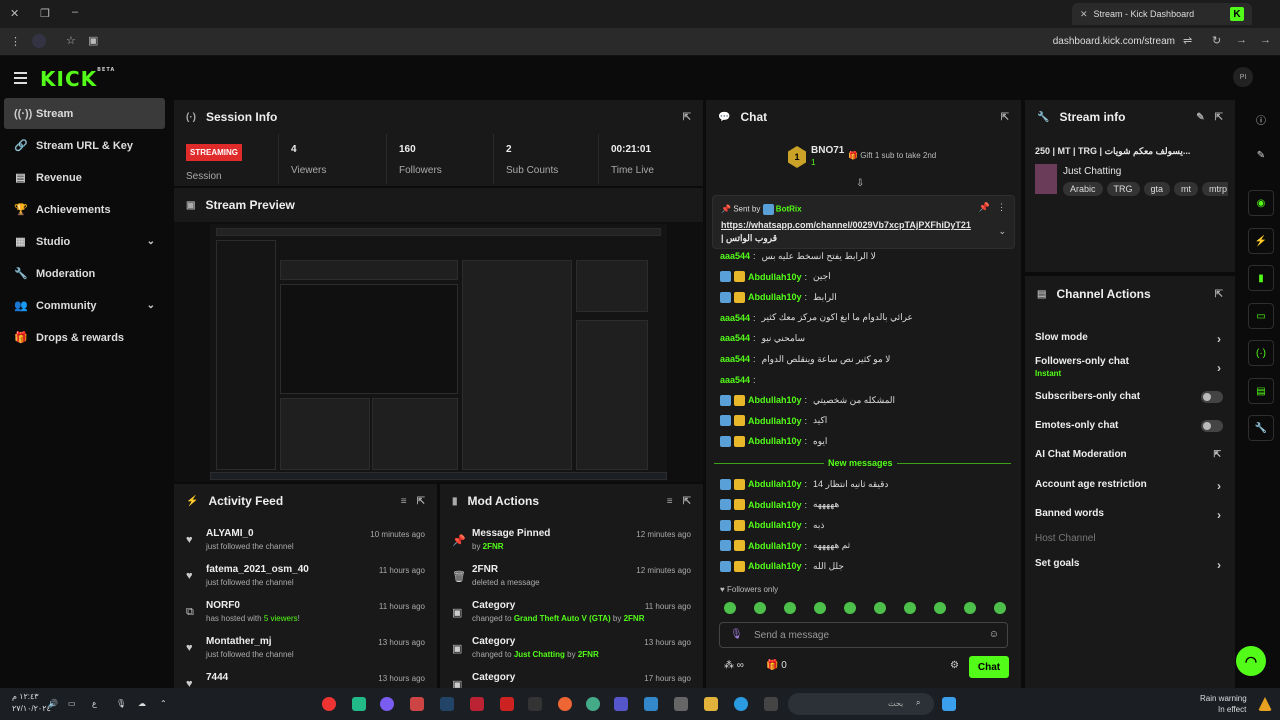 This screenshot has width=1280, height=720. What do you see at coordinates (736, 634) in the screenshot?
I see `mic-icon: 🎙` at bounding box center [736, 634].